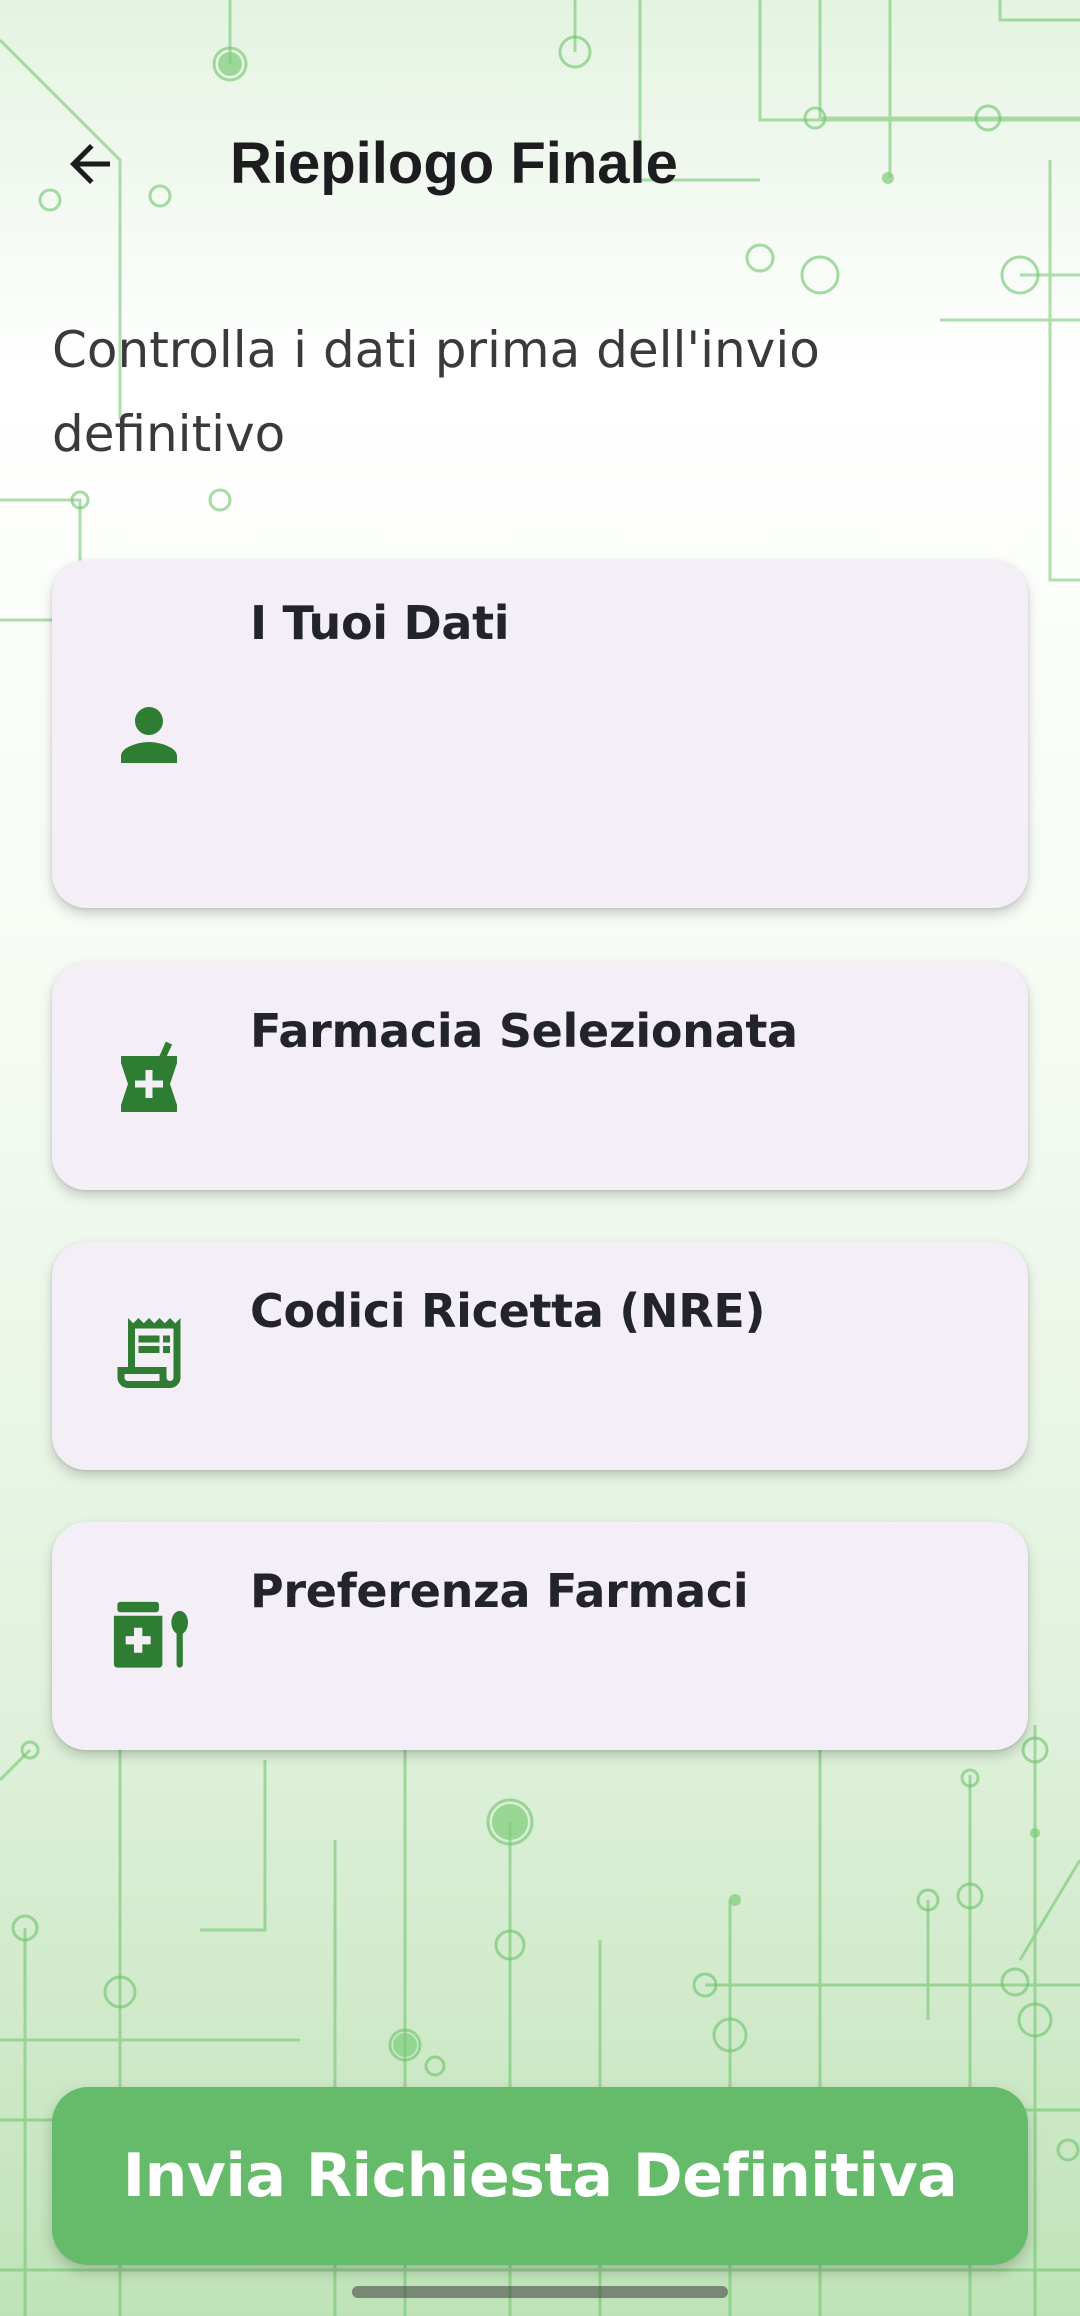 The width and height of the screenshot is (1080, 2316). What do you see at coordinates (499, 1591) in the screenshot?
I see `card-title: Preferenza Farmaci` at bounding box center [499, 1591].